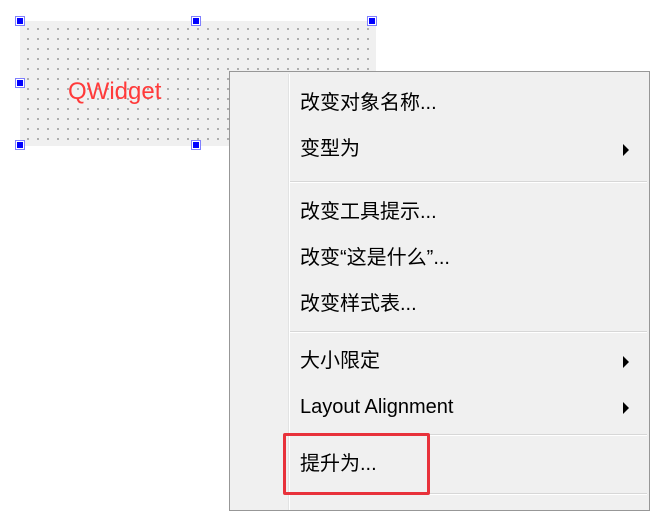 This screenshot has width=650, height=511. Describe the element at coordinates (115, 91) in the screenshot. I see `widget-class-label: QWidget` at that location.